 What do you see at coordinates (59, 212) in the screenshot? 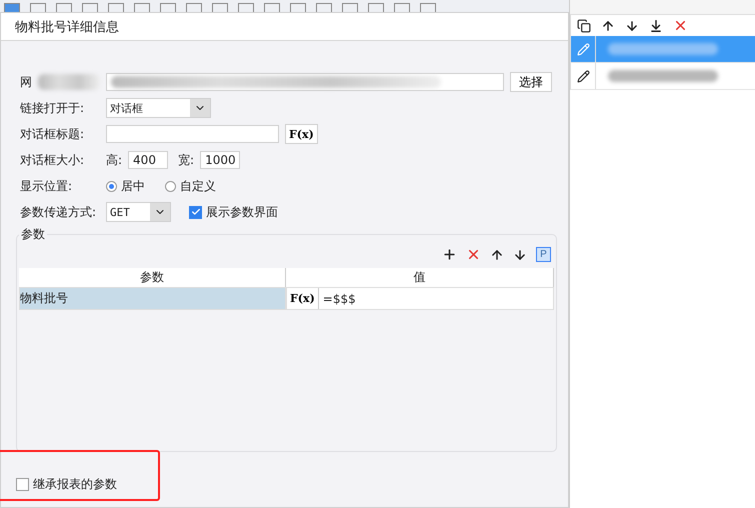
I see `method-label: 参数传递方式:` at bounding box center [59, 212].